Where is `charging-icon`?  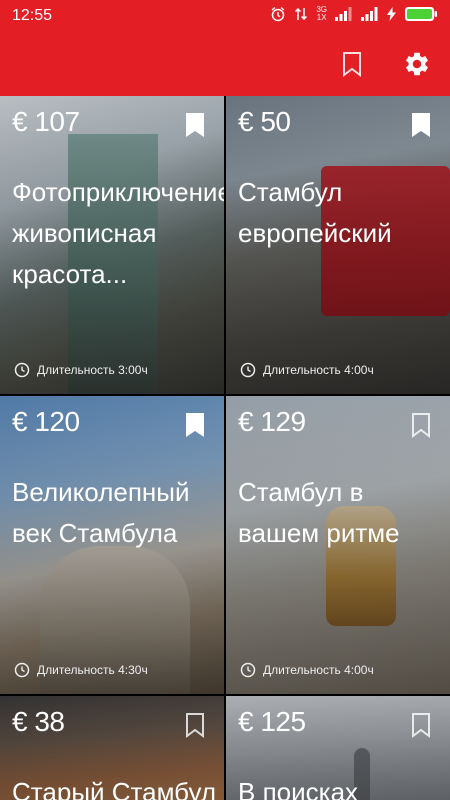 charging-icon is located at coordinates (391, 14).